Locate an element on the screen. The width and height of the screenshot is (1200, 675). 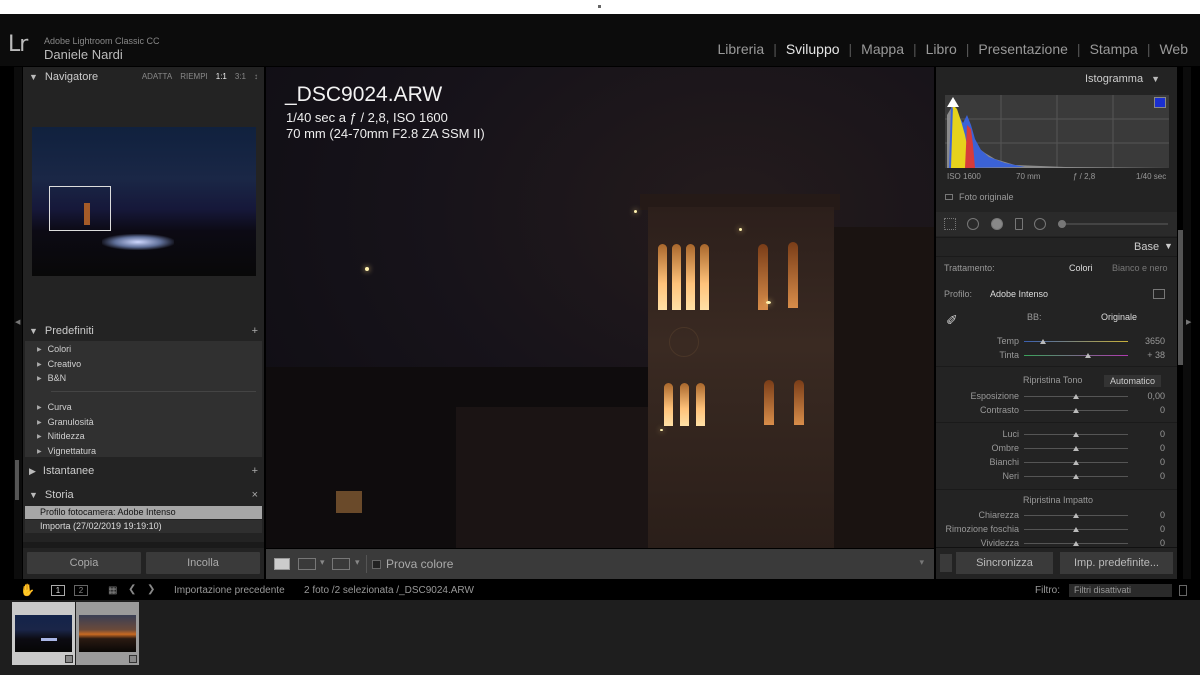
filter-select: Filtri disattivati is located at coordinates (1120, 590).